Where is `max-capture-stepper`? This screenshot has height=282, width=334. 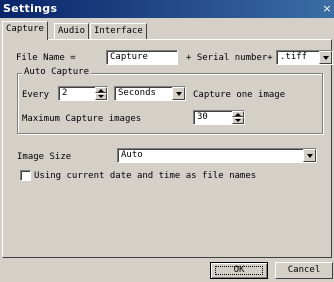
max-capture-stepper is located at coordinates (238, 117).